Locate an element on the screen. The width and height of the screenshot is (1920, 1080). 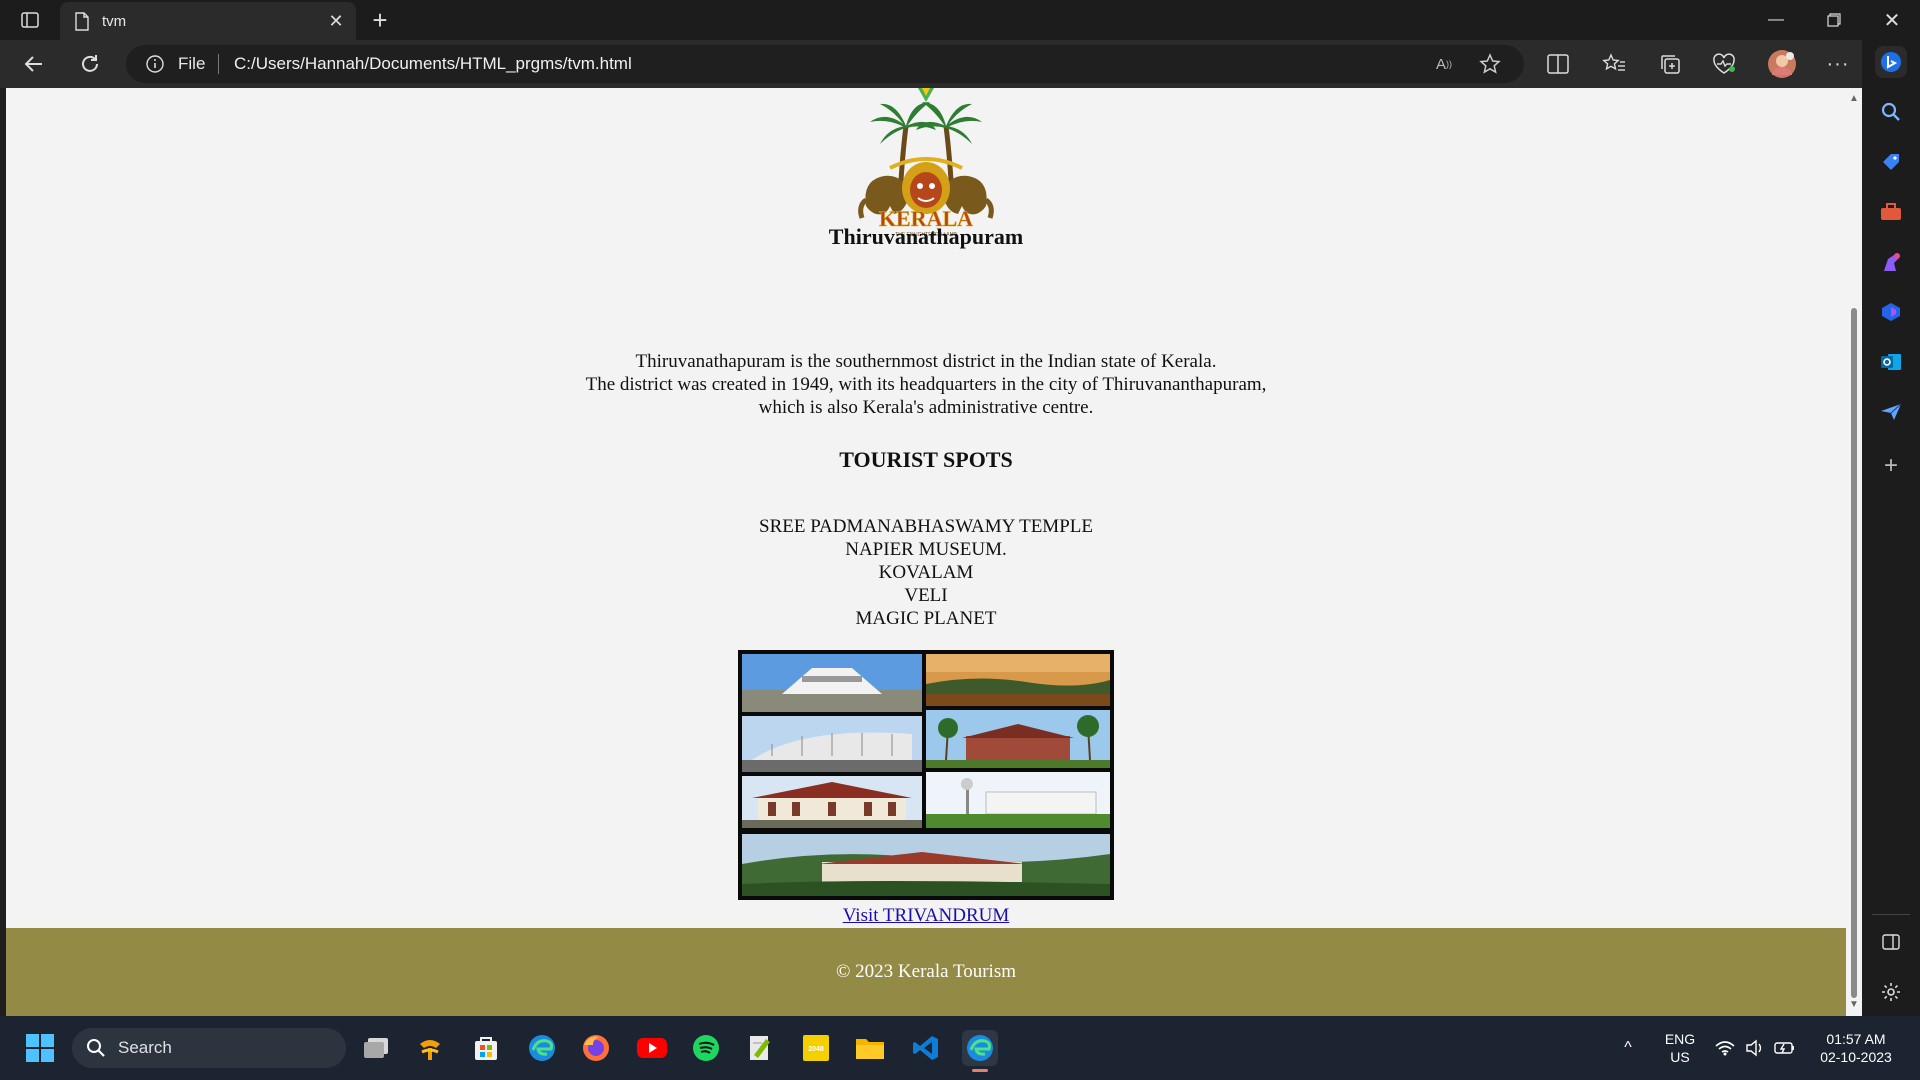
list-item: MAGIC PLANET is located at coordinates (926, 618).